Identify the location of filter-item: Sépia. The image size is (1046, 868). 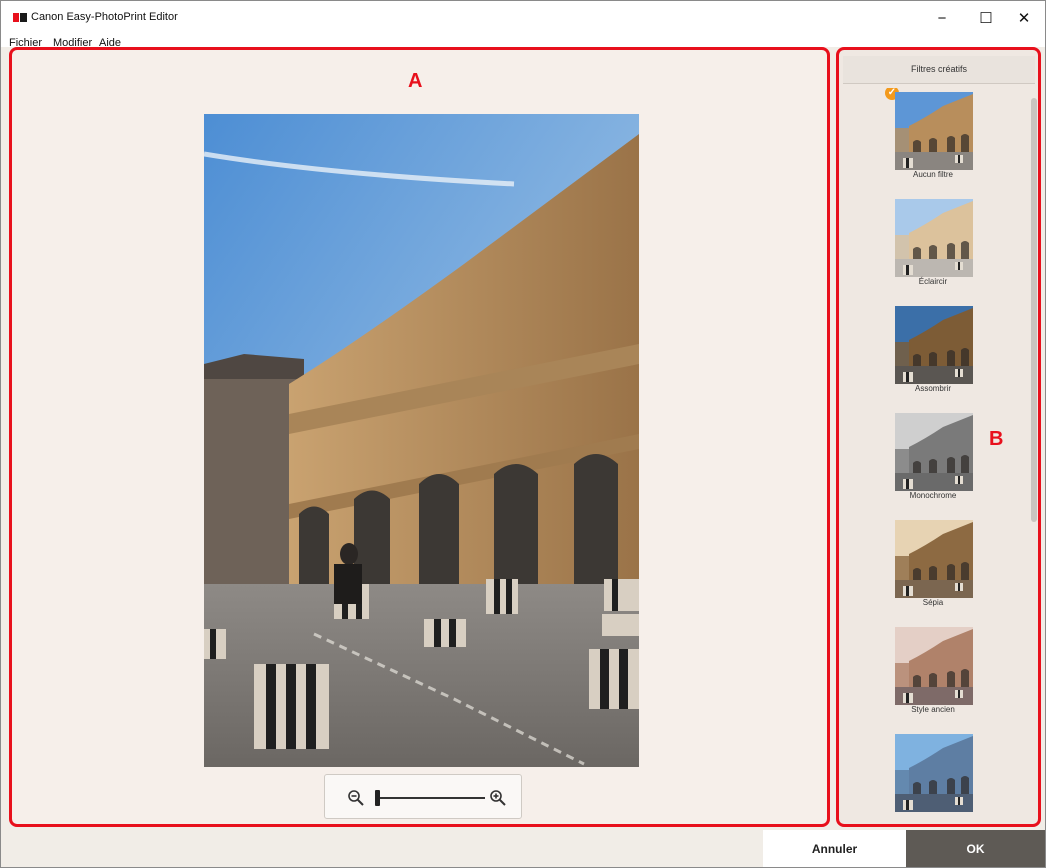
(933, 566).